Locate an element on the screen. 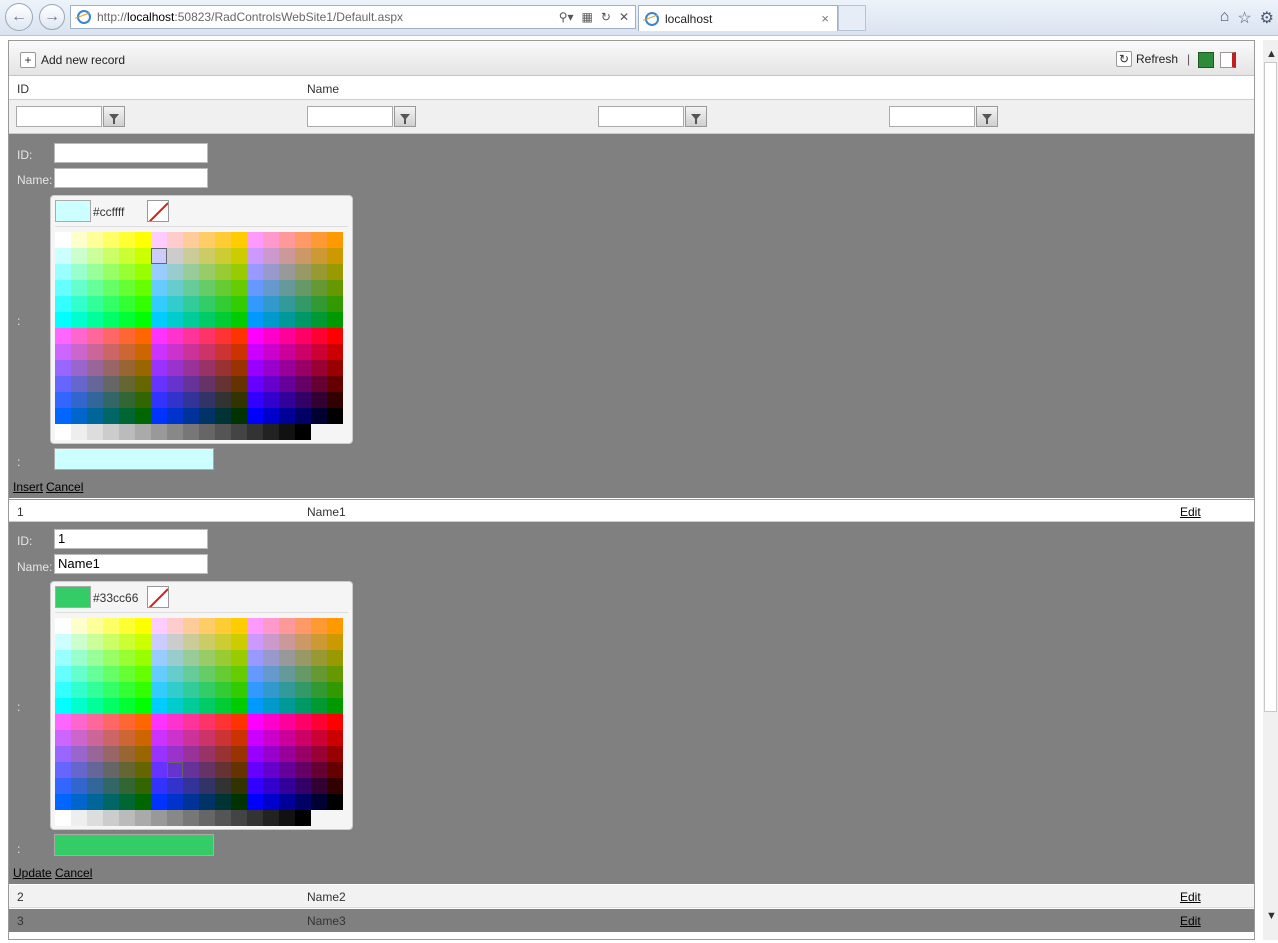  update-link: Update is located at coordinates (32, 873).